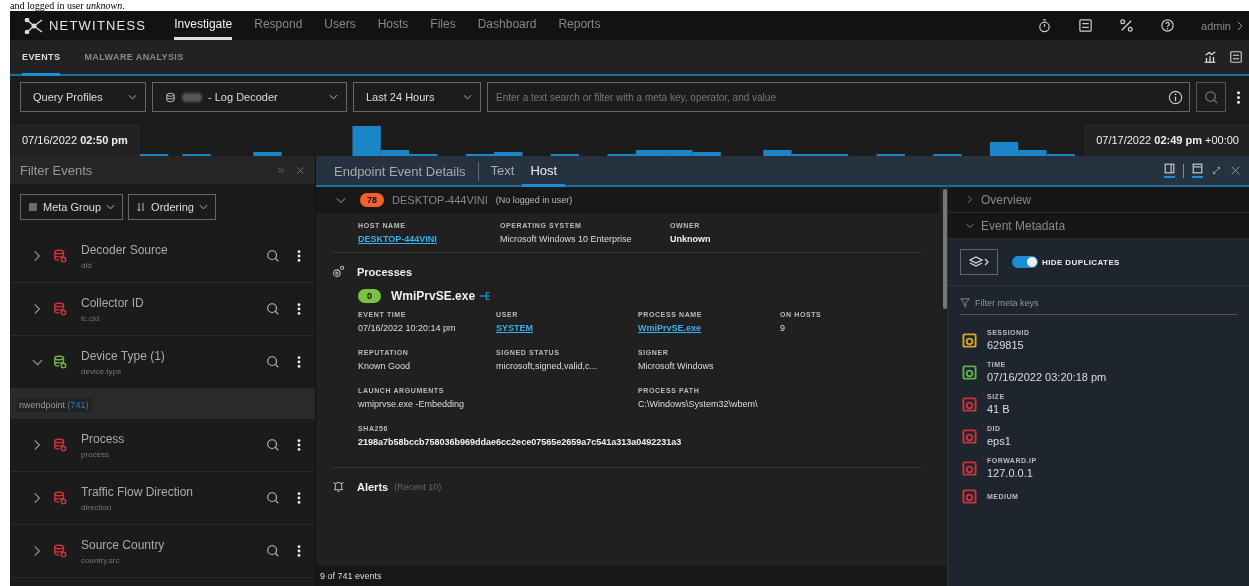 This screenshot has height=586, width=1249. I want to click on nav-tab: Reports, so click(579, 25).